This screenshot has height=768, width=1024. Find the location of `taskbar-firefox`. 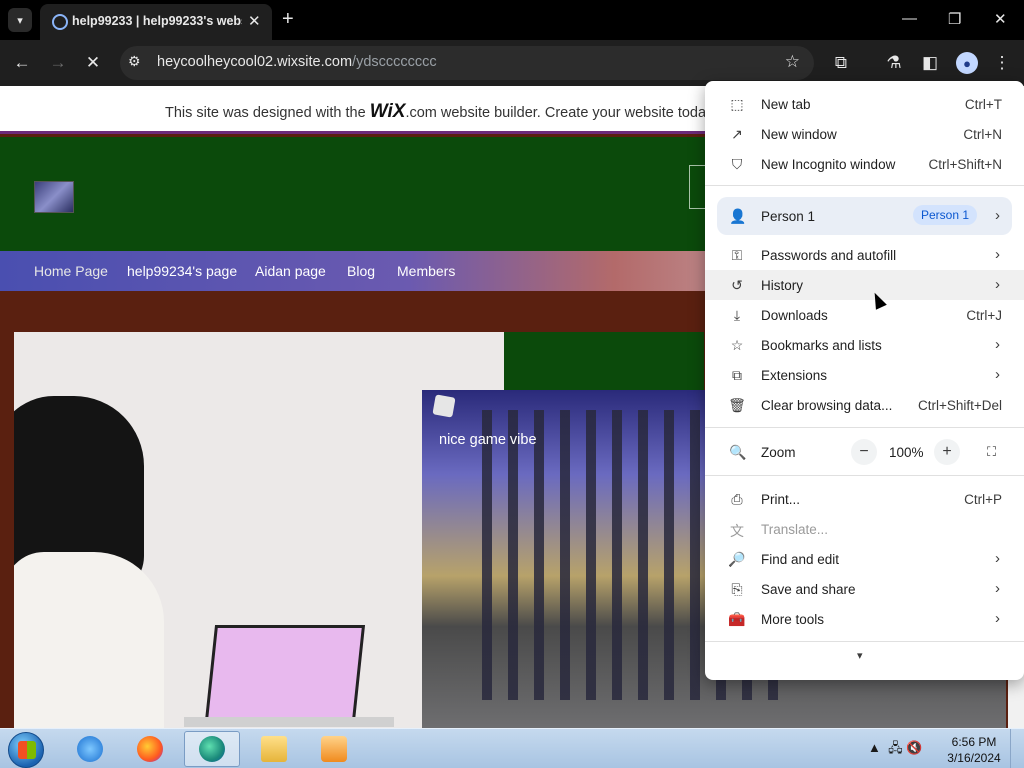

taskbar-firefox is located at coordinates (150, 749).